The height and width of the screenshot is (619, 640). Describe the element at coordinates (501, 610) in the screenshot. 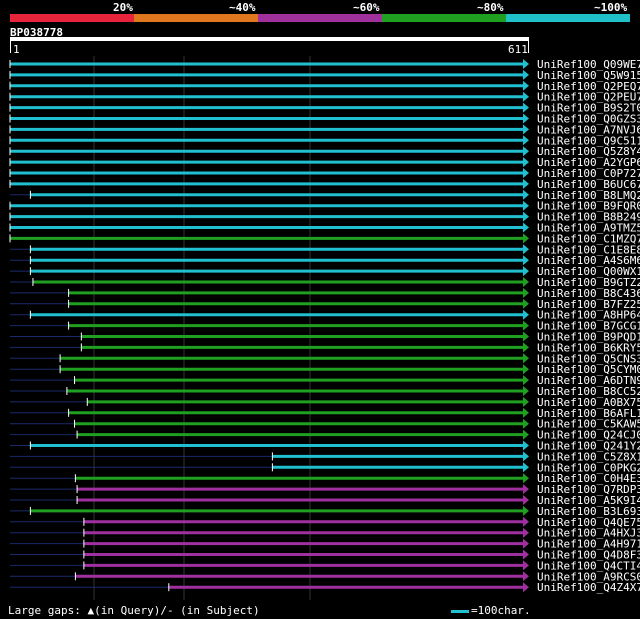

I see `scale-label: =100char.` at that location.